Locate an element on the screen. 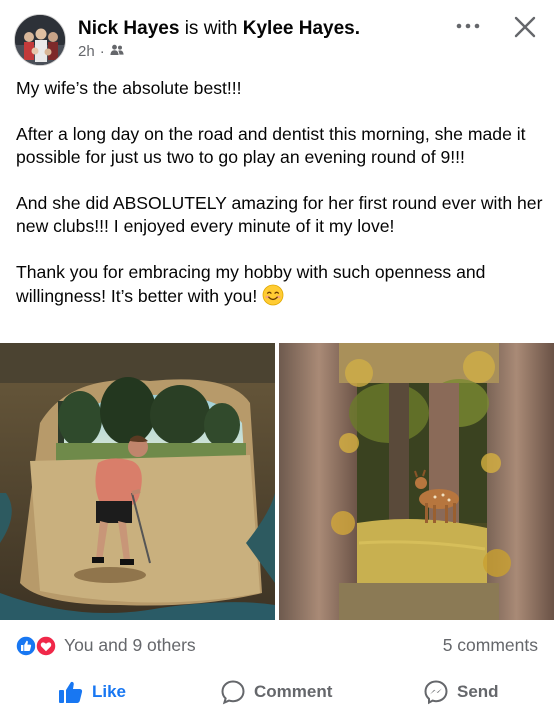  close-icon is located at coordinates (525, 27).